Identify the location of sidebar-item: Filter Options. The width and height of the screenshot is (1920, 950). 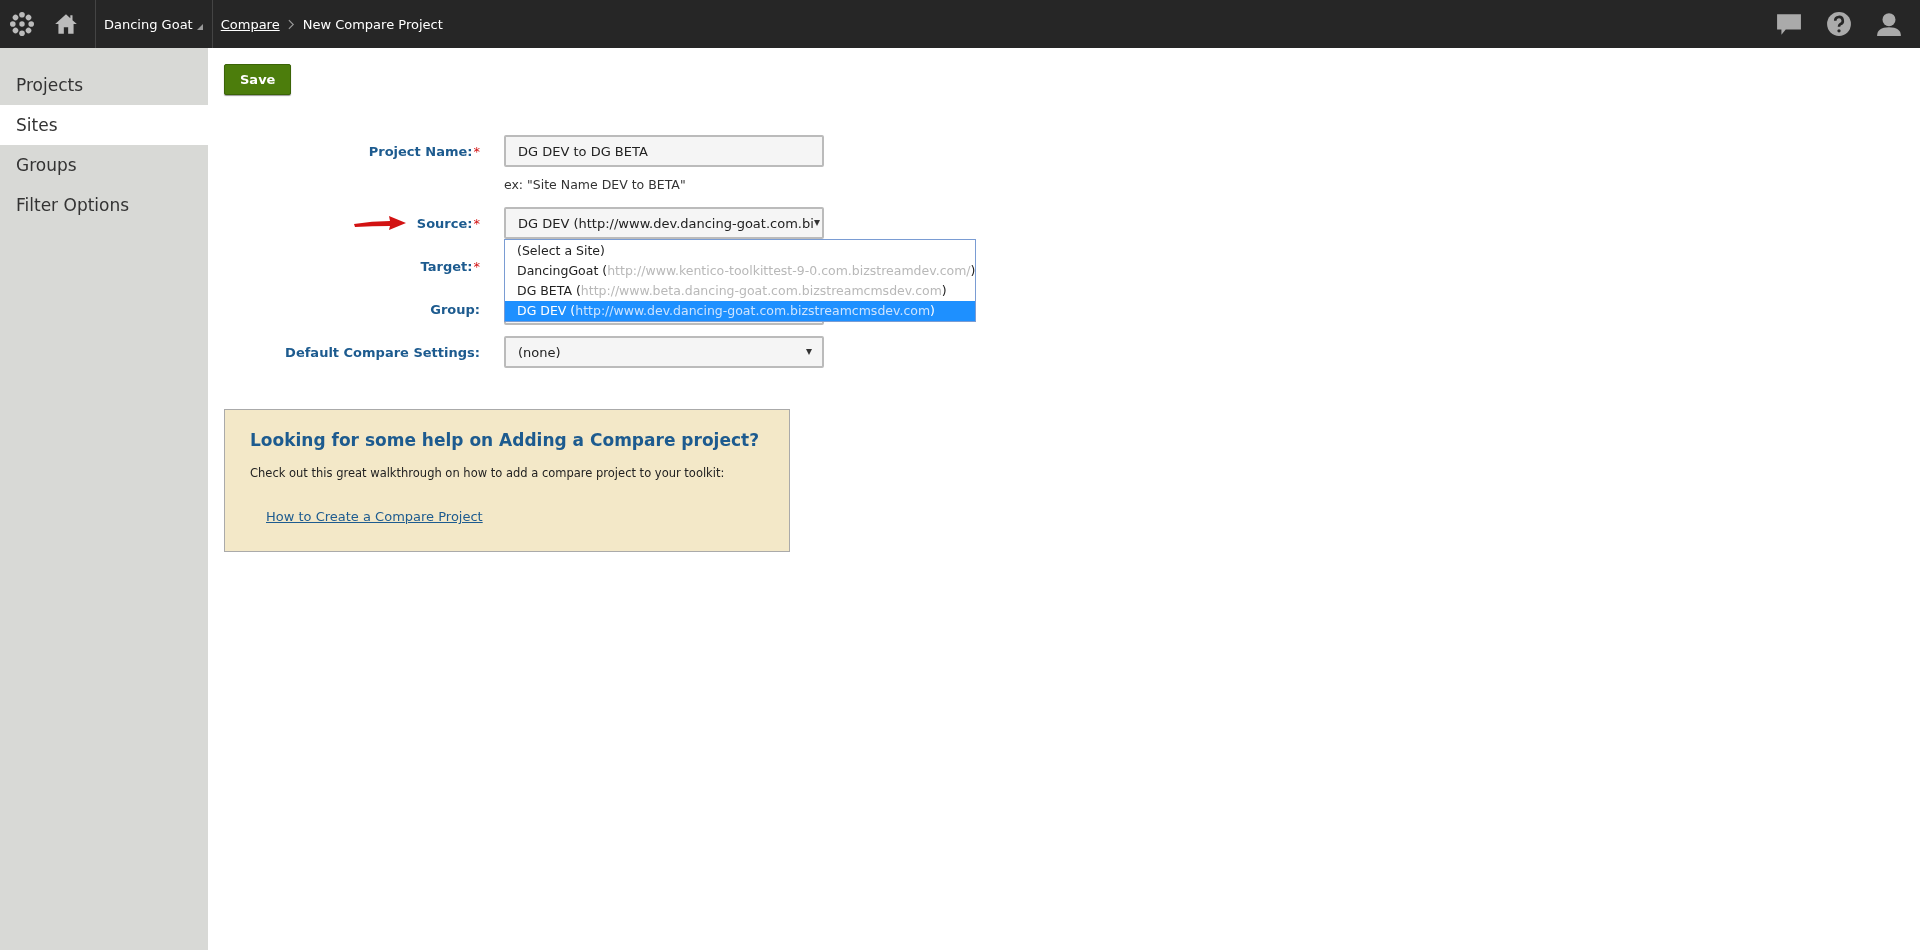
(104, 205).